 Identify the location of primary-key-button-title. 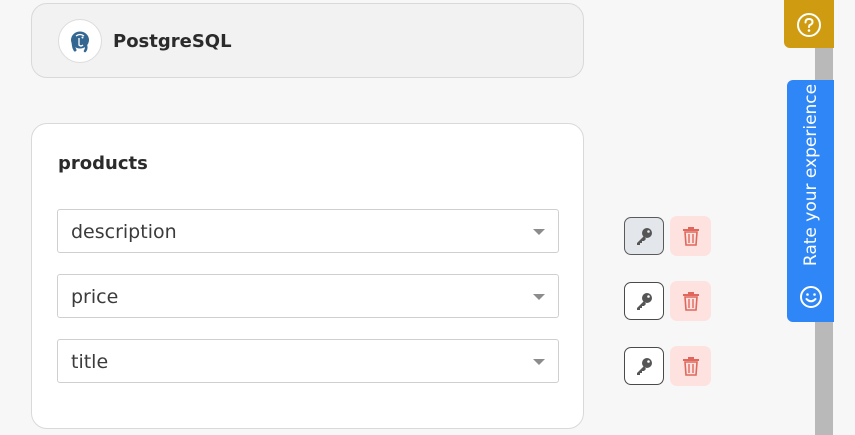
(644, 366).